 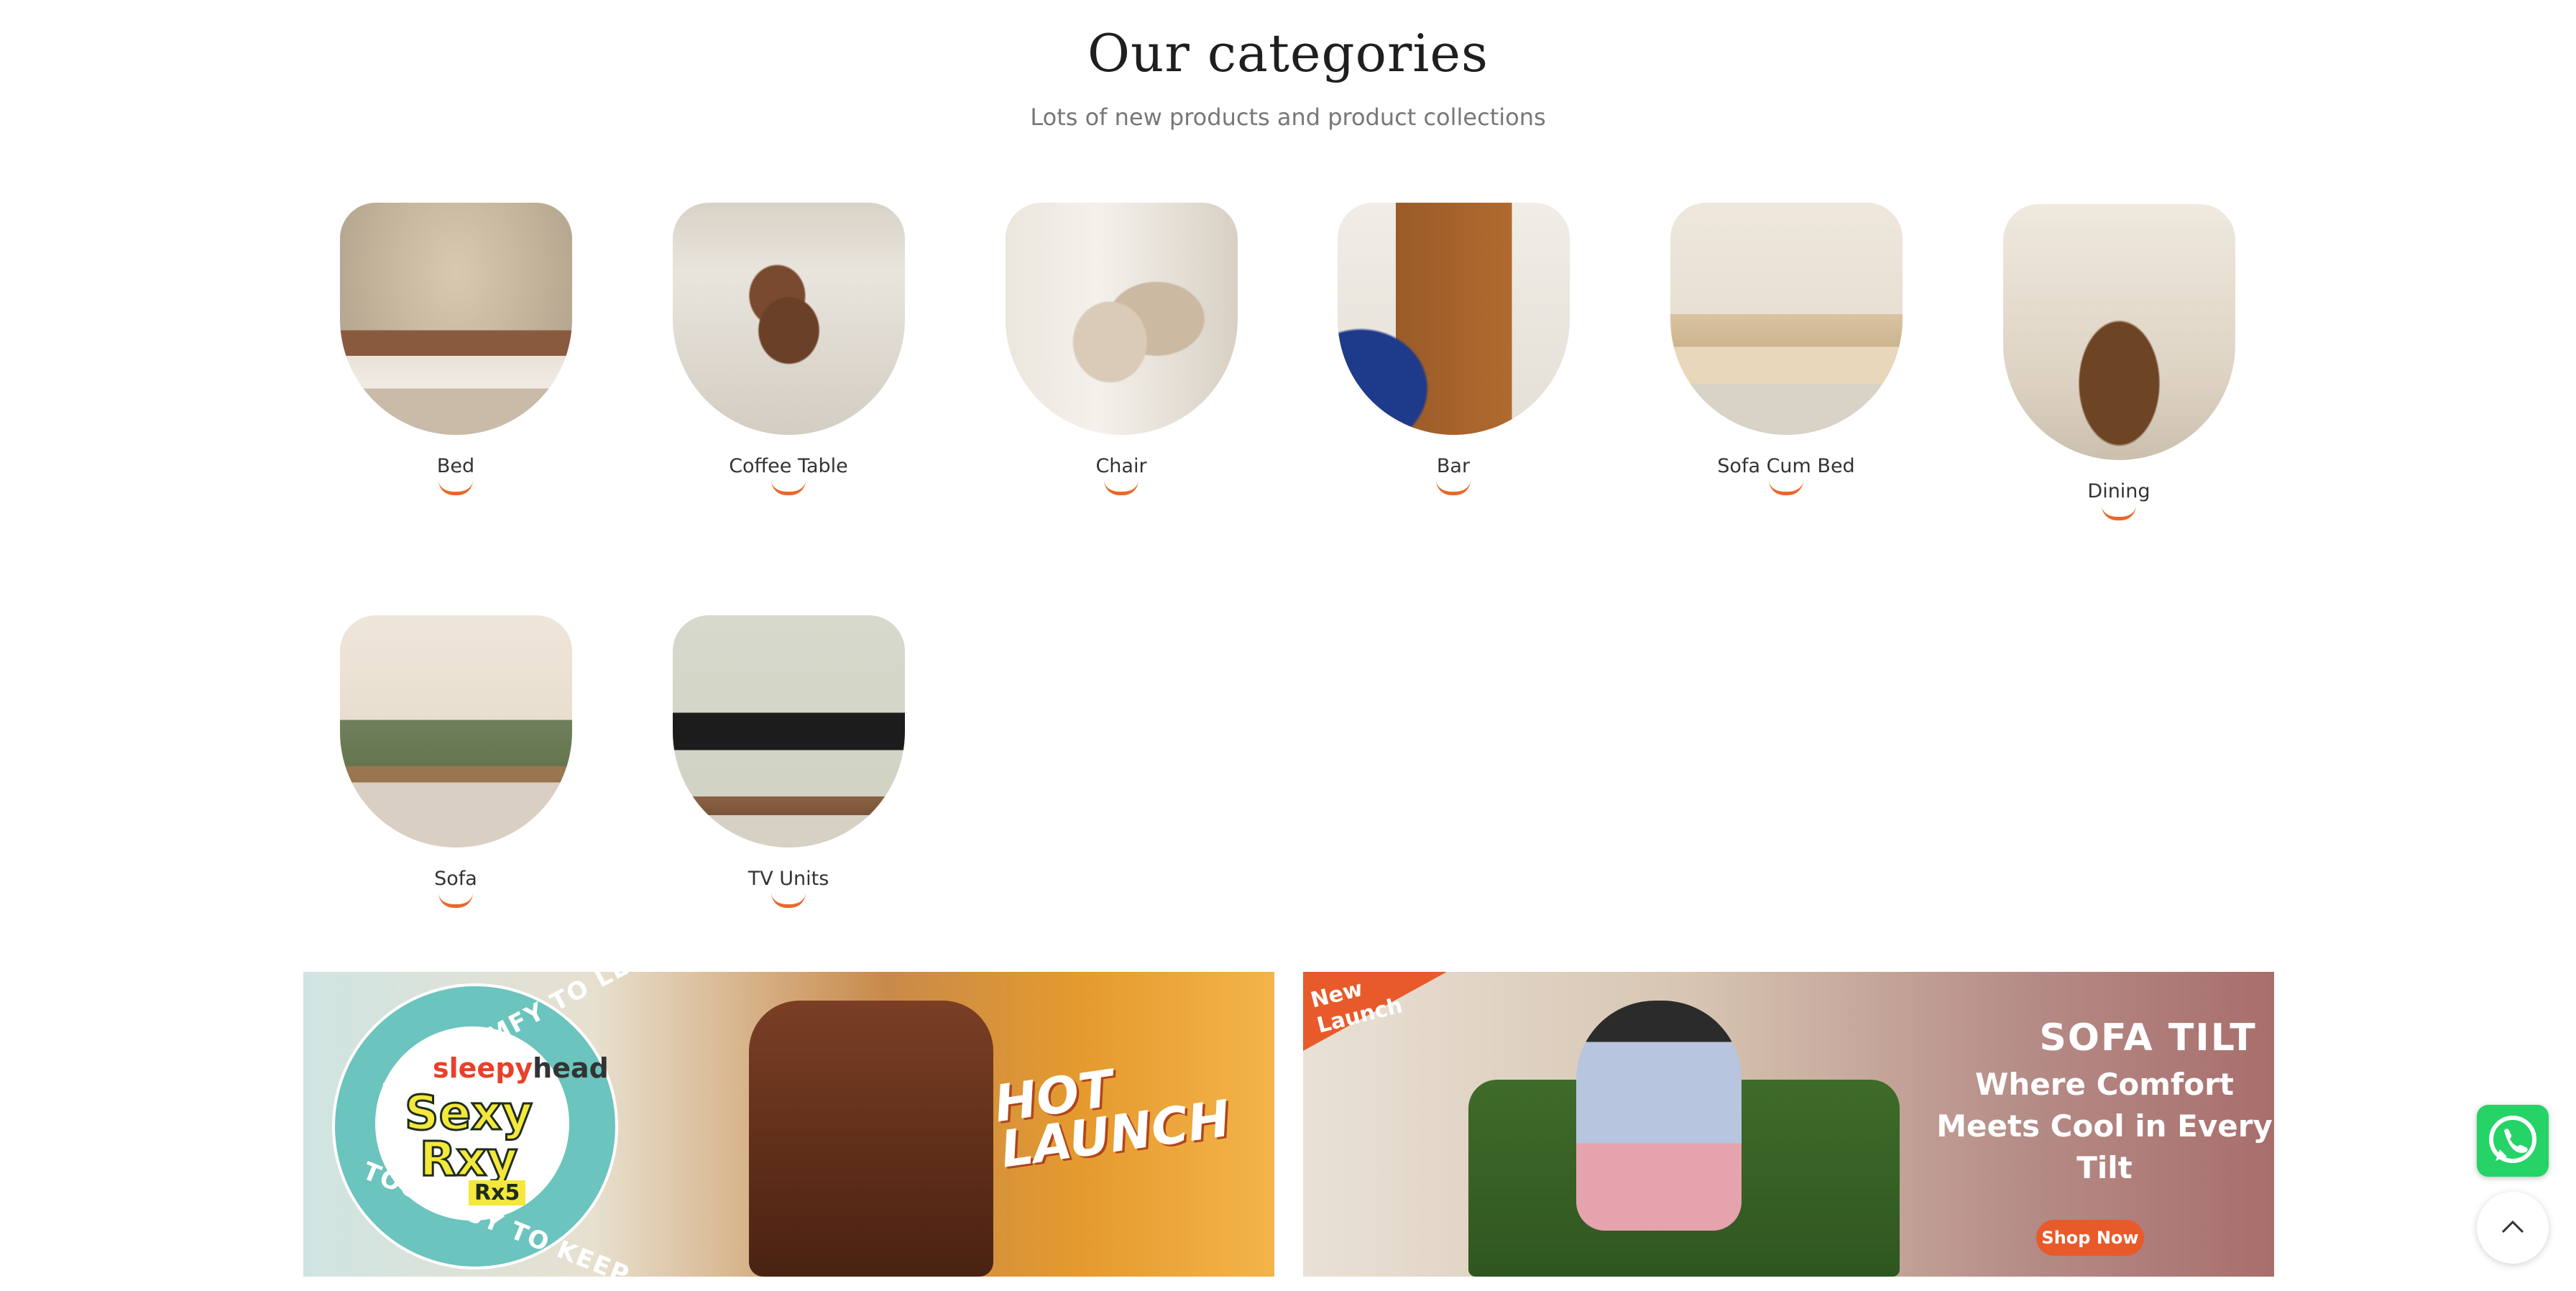 What do you see at coordinates (1659, 1116) in the screenshot?
I see `person-image` at bounding box center [1659, 1116].